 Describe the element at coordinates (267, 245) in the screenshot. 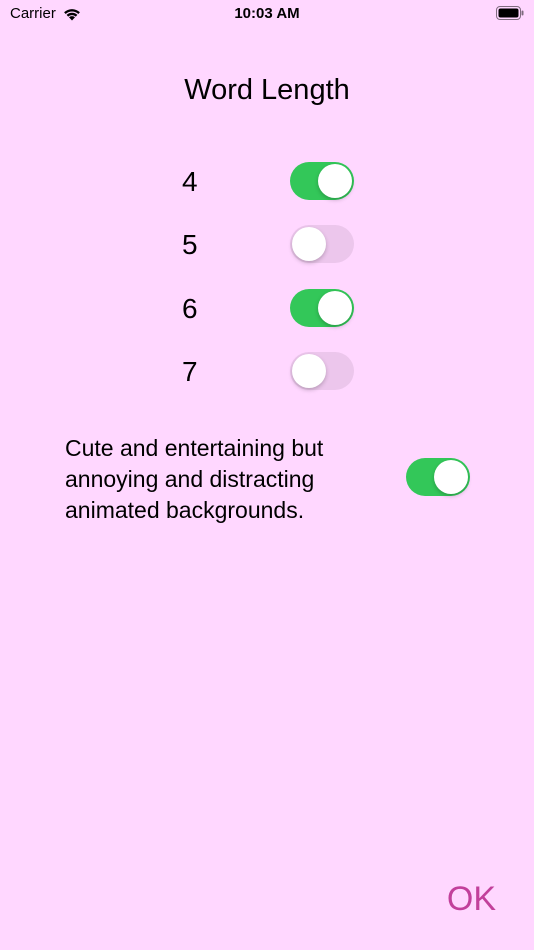

I see `word-length-row-5: 5` at that location.